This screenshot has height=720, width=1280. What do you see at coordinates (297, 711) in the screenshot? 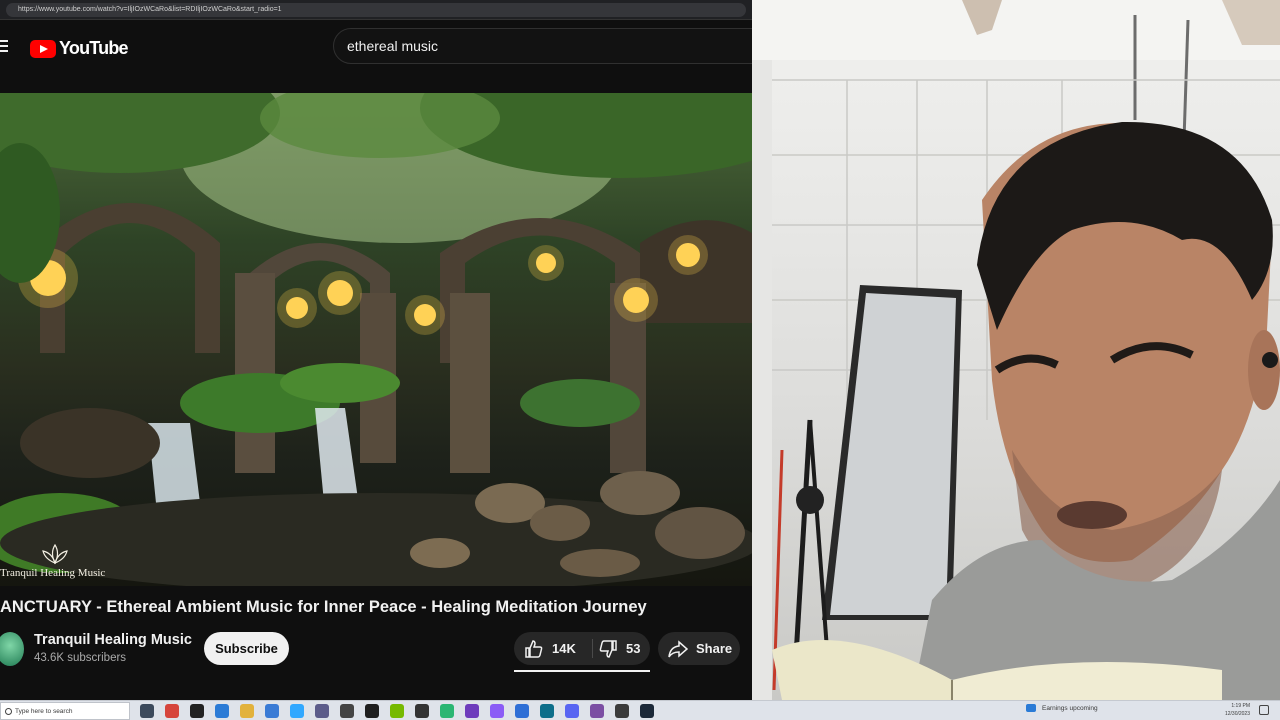
I see `photoshop-icon` at bounding box center [297, 711].